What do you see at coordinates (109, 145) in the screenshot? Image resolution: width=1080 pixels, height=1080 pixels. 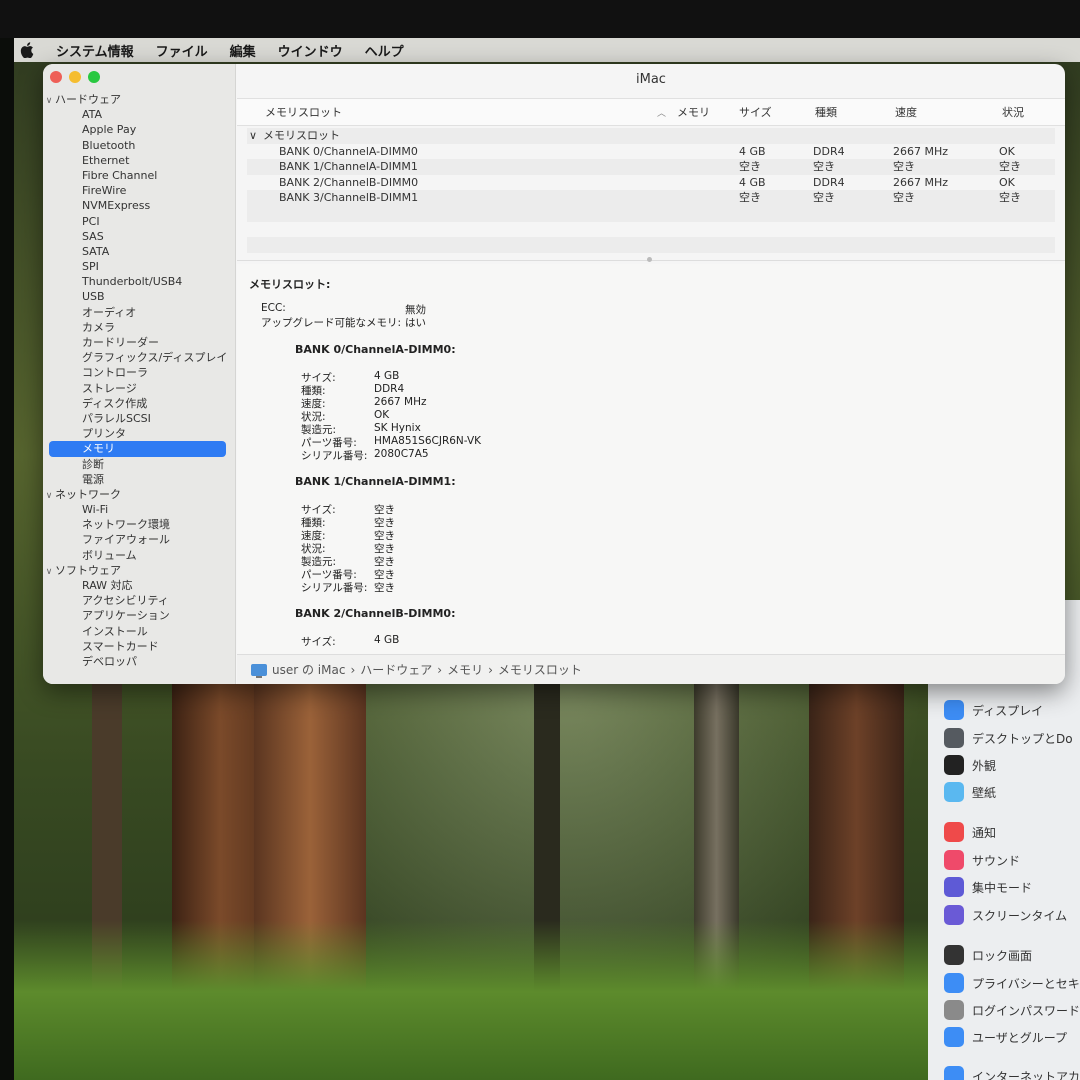 I see `sidebar-item-label: Bluetooth` at bounding box center [109, 145].